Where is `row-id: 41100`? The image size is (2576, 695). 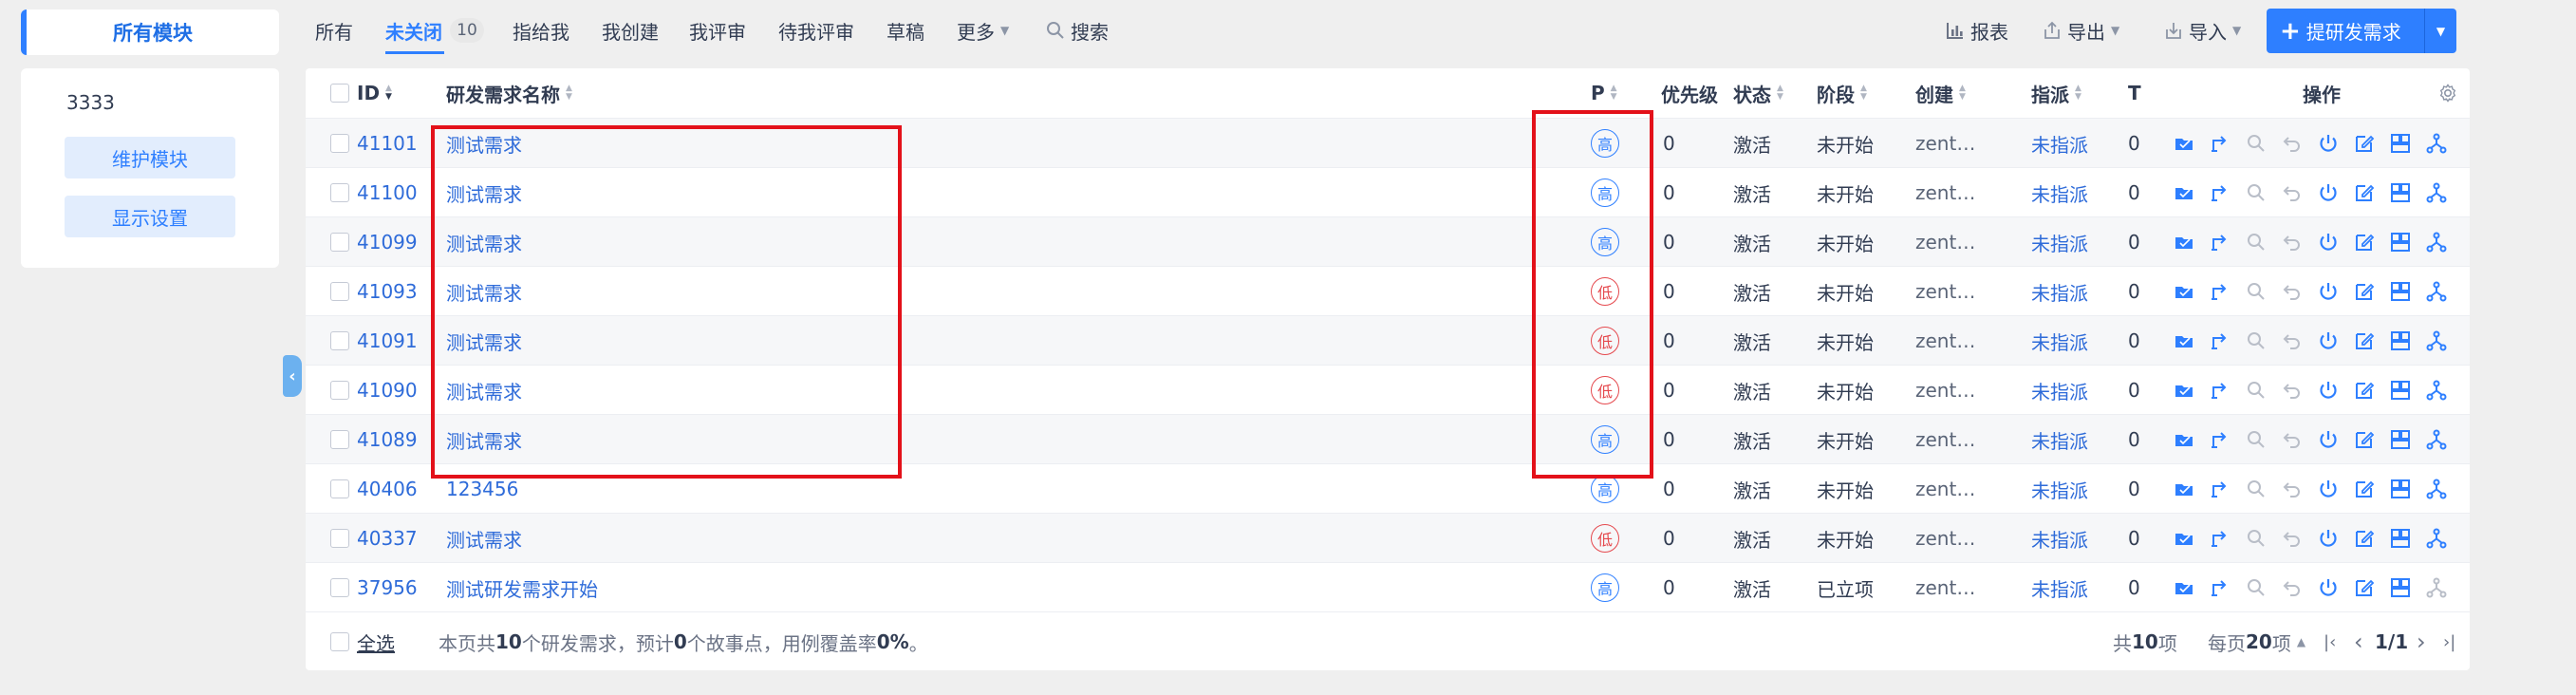 row-id: 41100 is located at coordinates (388, 192).